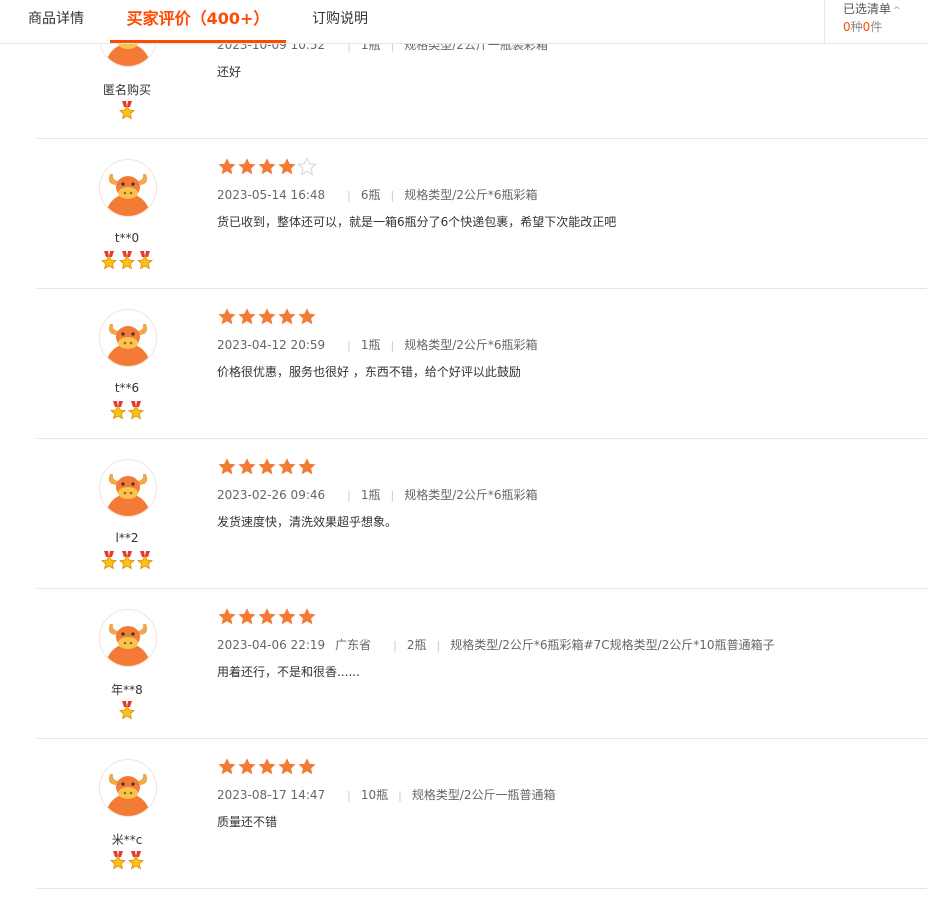  What do you see at coordinates (353, 645) in the screenshot?
I see `review-region: 广东省` at bounding box center [353, 645].